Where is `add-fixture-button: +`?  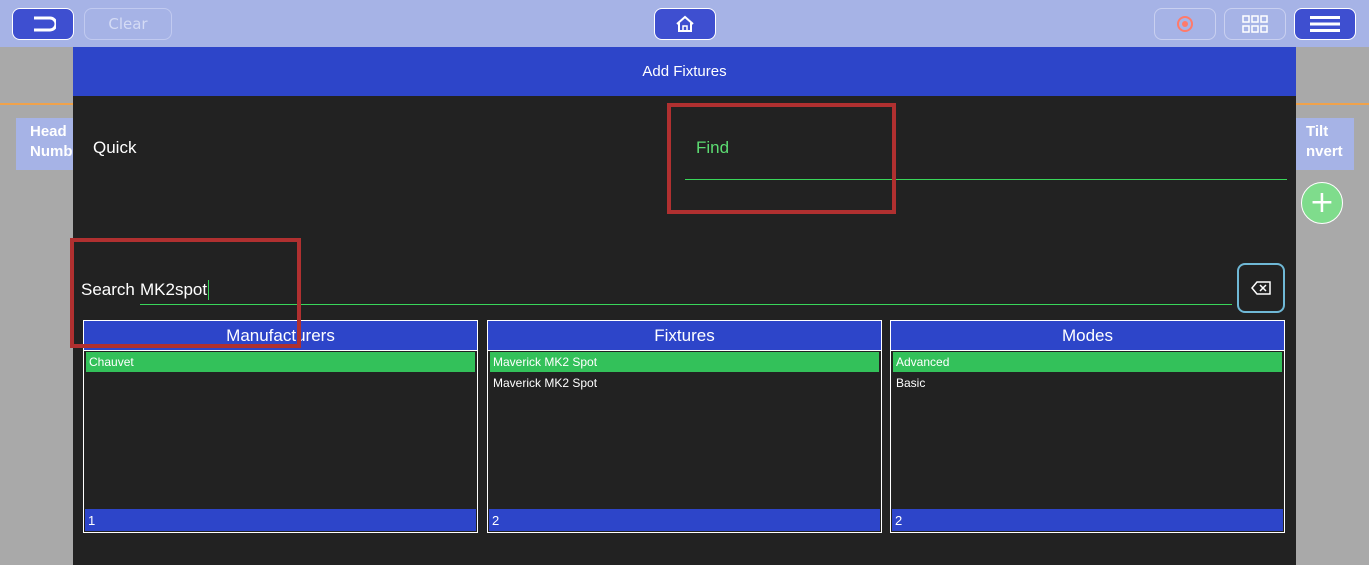 add-fixture-button: + is located at coordinates (1322, 203).